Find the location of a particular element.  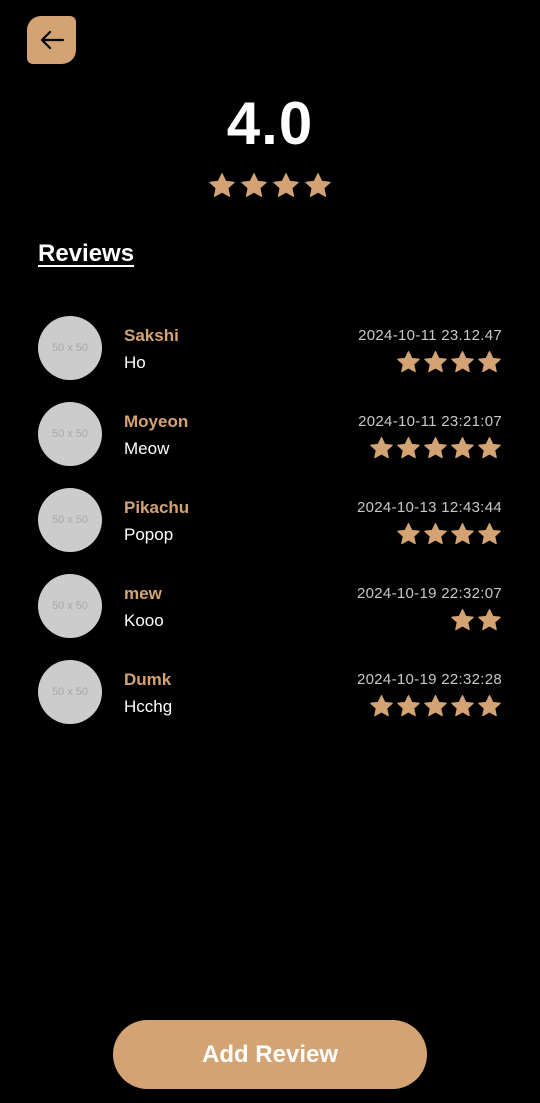

review-date: 2024-10-11 23.12.47 is located at coordinates (430, 335).